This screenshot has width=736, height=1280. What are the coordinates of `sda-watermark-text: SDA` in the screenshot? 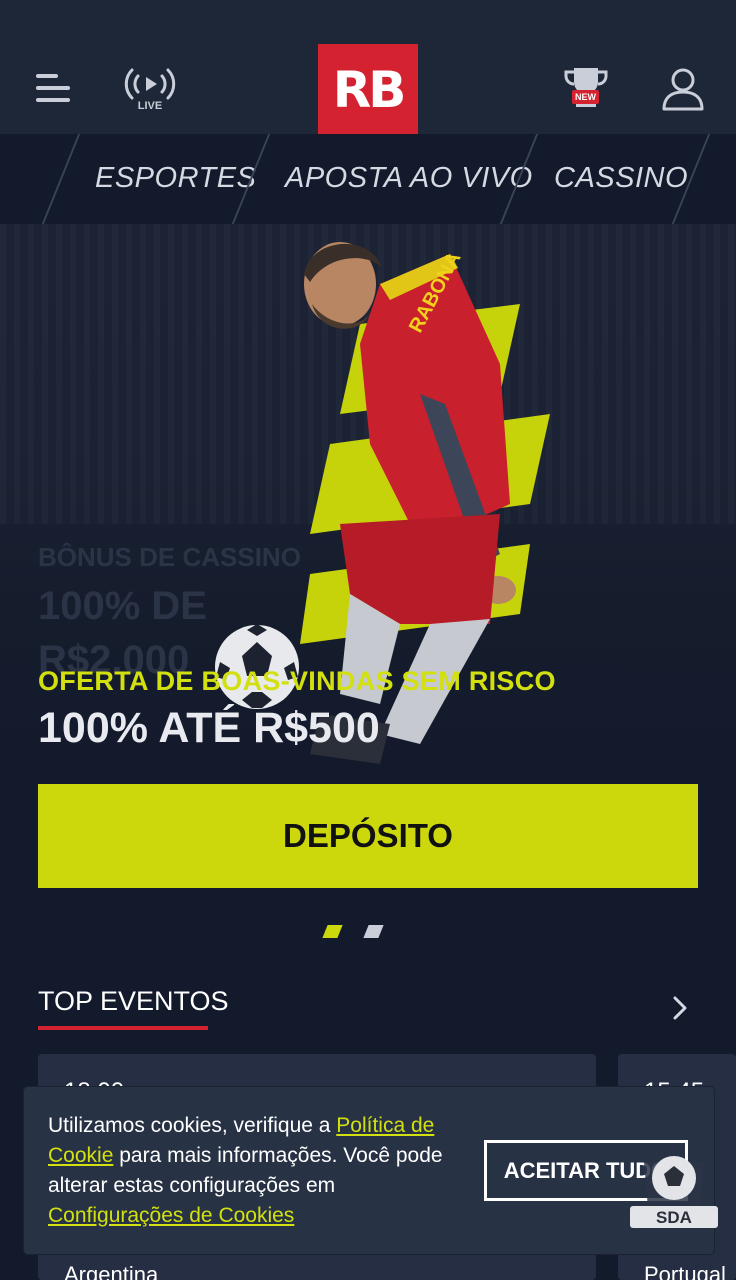 It's located at (674, 1217).